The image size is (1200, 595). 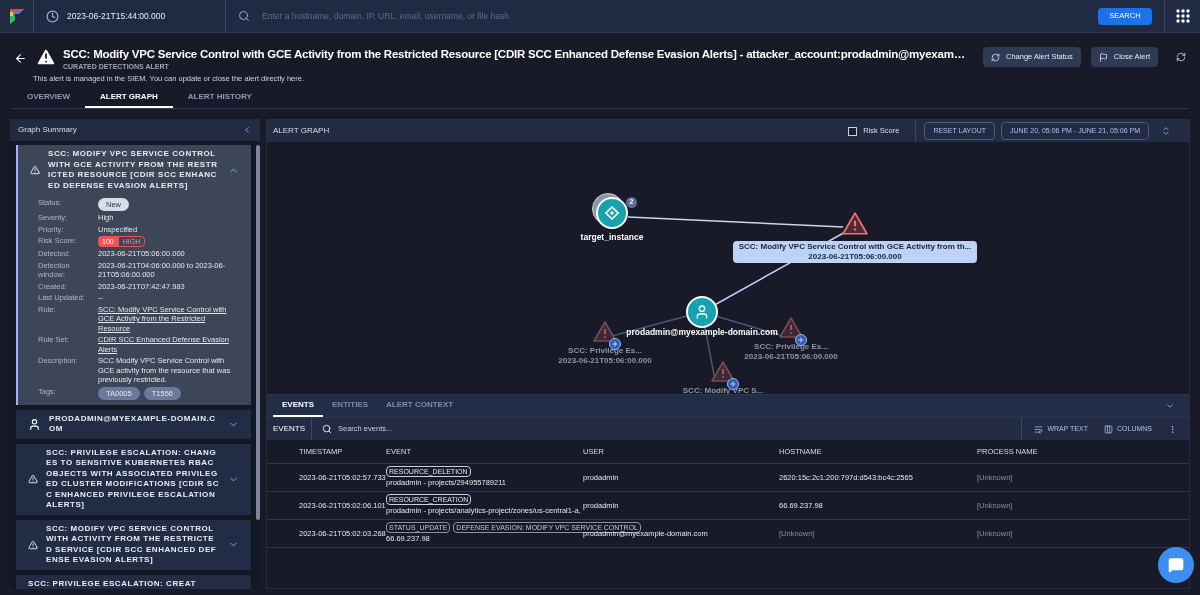 I want to click on scrollbar-thumb, so click(x=258, y=332).